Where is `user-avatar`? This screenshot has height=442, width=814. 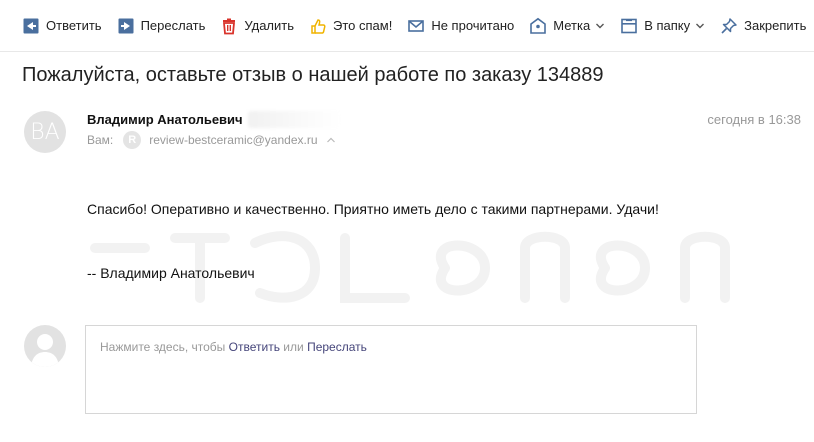
user-avatar is located at coordinates (45, 346).